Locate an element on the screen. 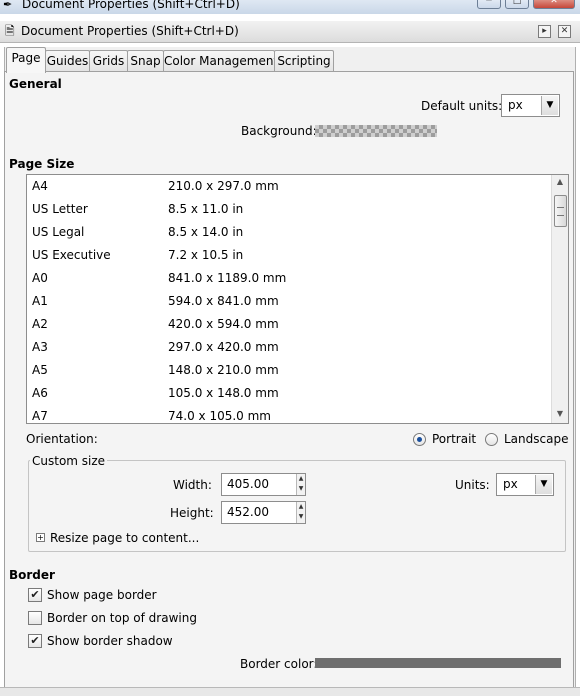  scroll-thumb is located at coordinates (560, 211).